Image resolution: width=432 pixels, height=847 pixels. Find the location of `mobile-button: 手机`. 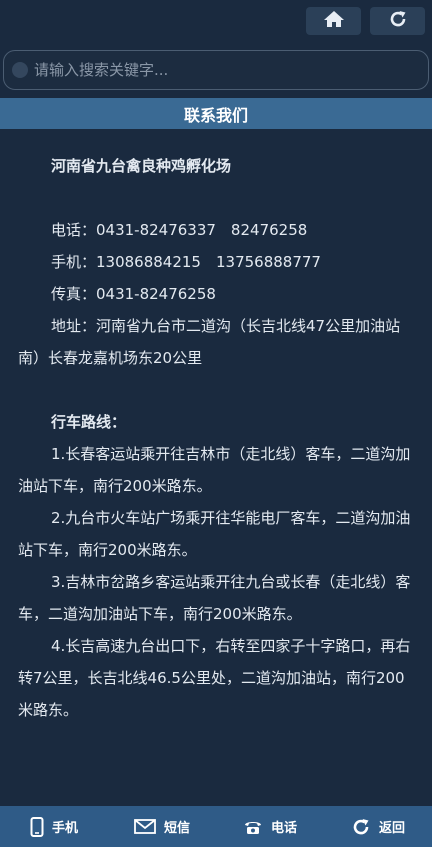

mobile-button: 手机 is located at coordinates (54, 826).